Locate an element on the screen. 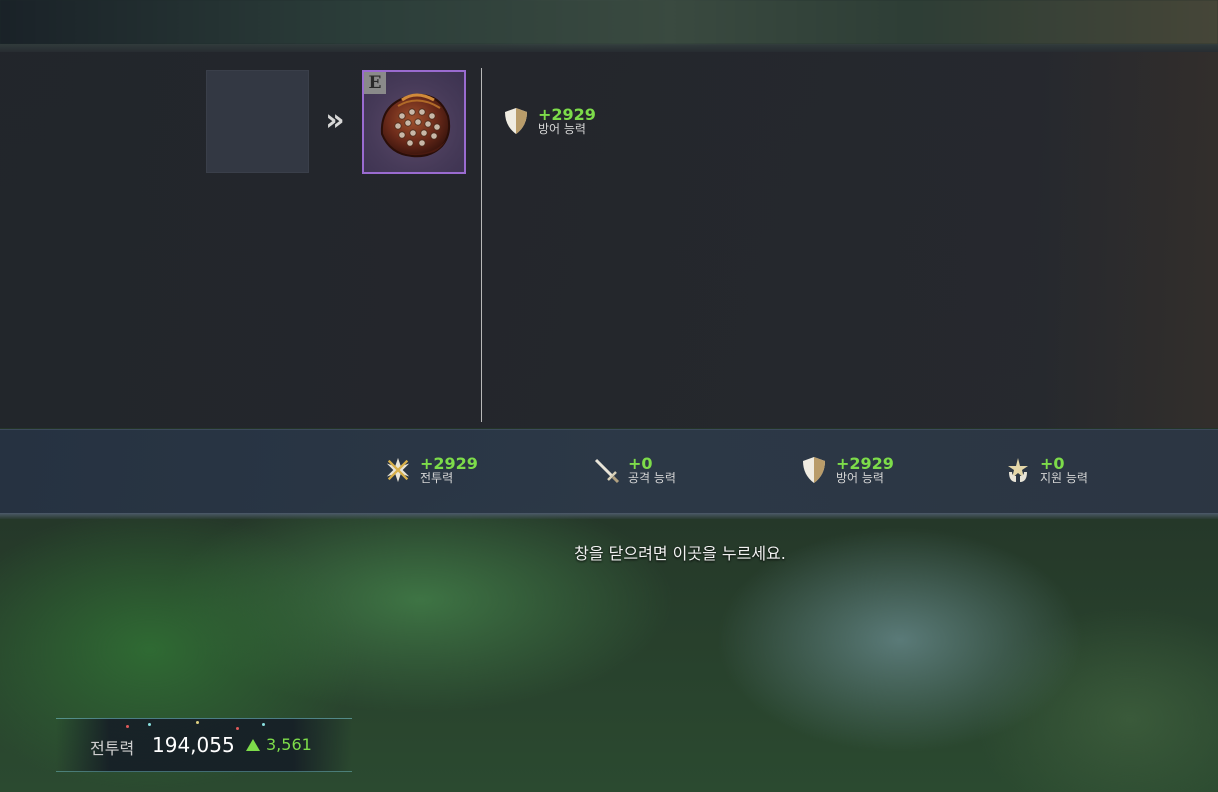  summary-support: +0 지원 능력 is located at coordinates (1046, 470).